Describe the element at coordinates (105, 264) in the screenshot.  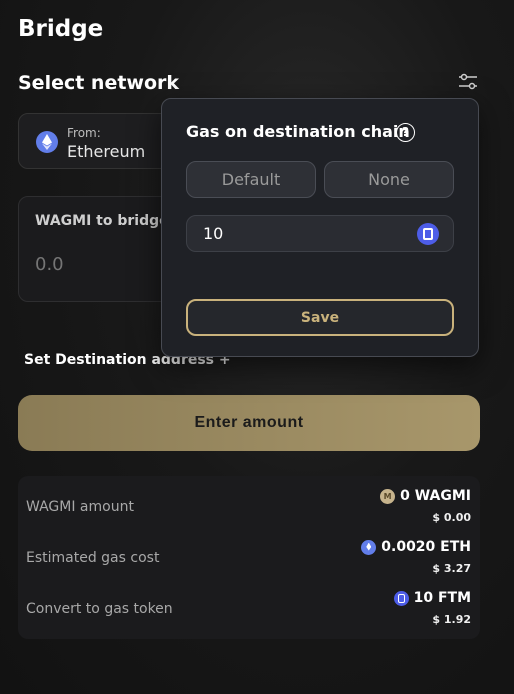
I see `bridge-amount-input` at that location.